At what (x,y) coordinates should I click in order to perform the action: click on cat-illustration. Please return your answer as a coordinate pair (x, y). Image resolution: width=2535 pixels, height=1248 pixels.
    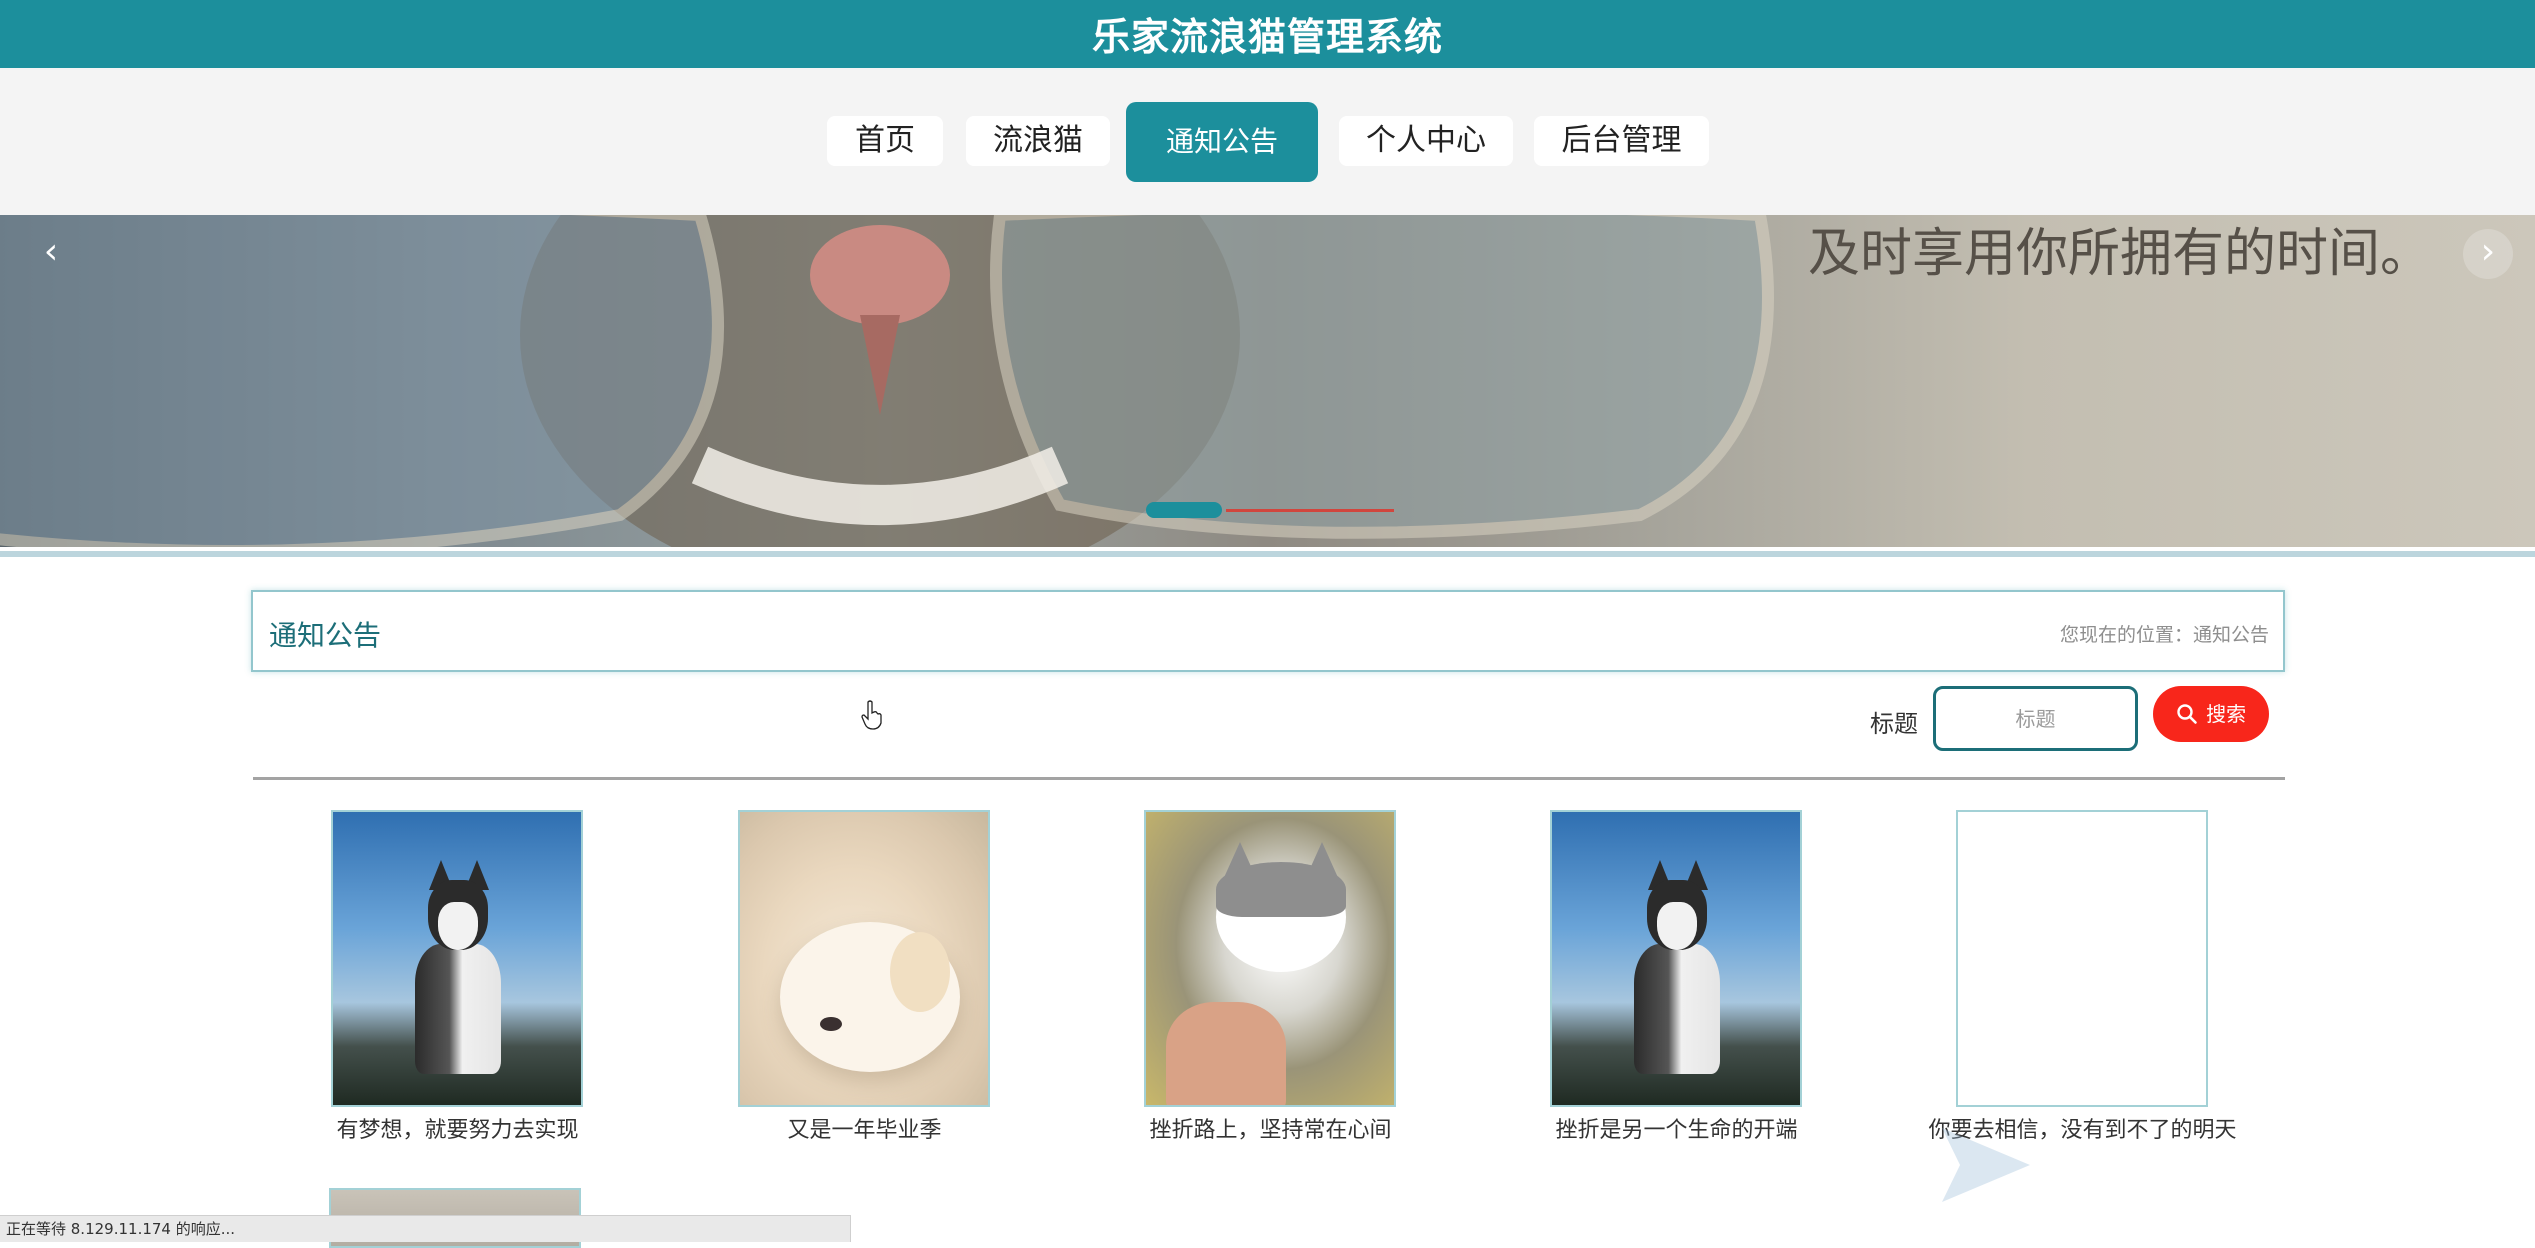
    Looking at the image, I should click on (1281, 922).